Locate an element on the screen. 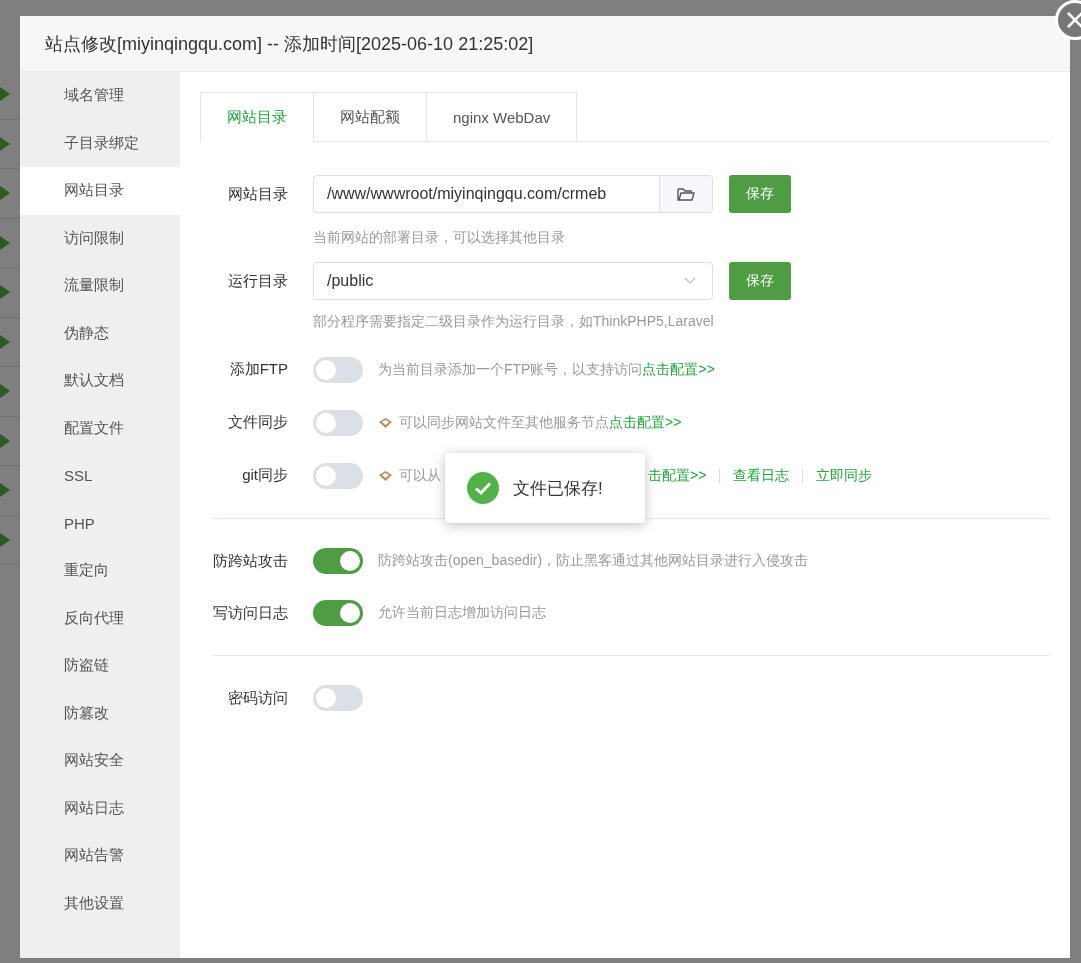  sidebar-item: 域名管理 is located at coordinates (100, 96).